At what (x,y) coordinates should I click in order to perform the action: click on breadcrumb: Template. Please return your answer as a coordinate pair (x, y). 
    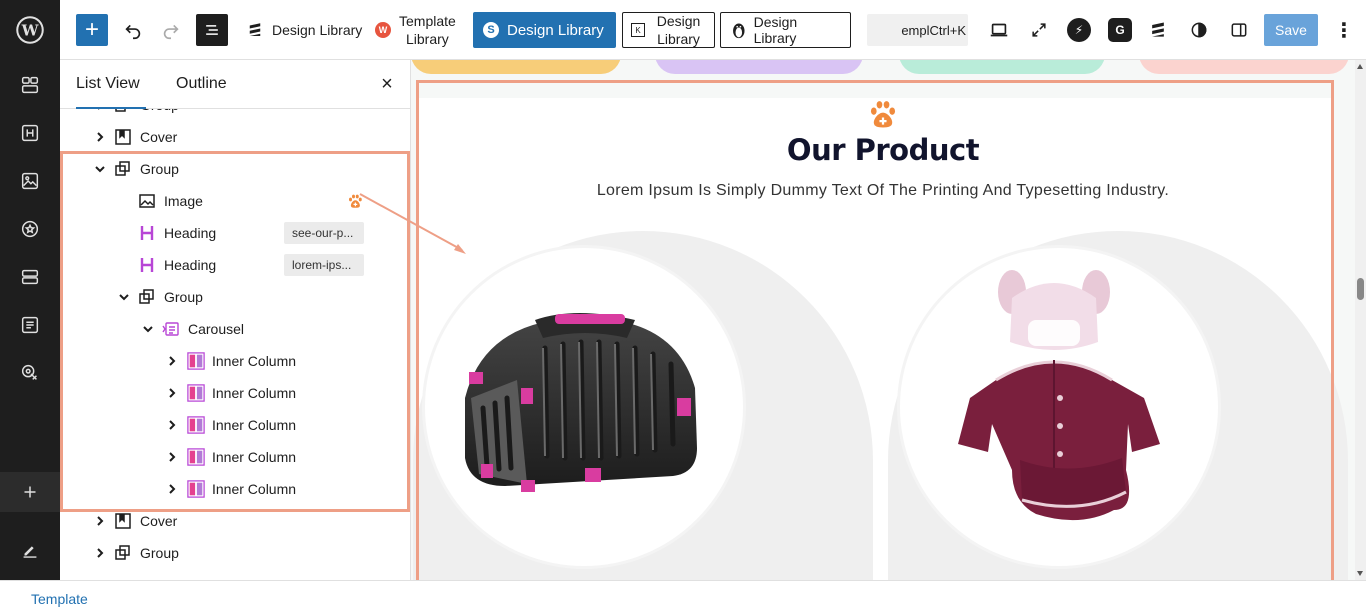
    Looking at the image, I should click on (59, 599).